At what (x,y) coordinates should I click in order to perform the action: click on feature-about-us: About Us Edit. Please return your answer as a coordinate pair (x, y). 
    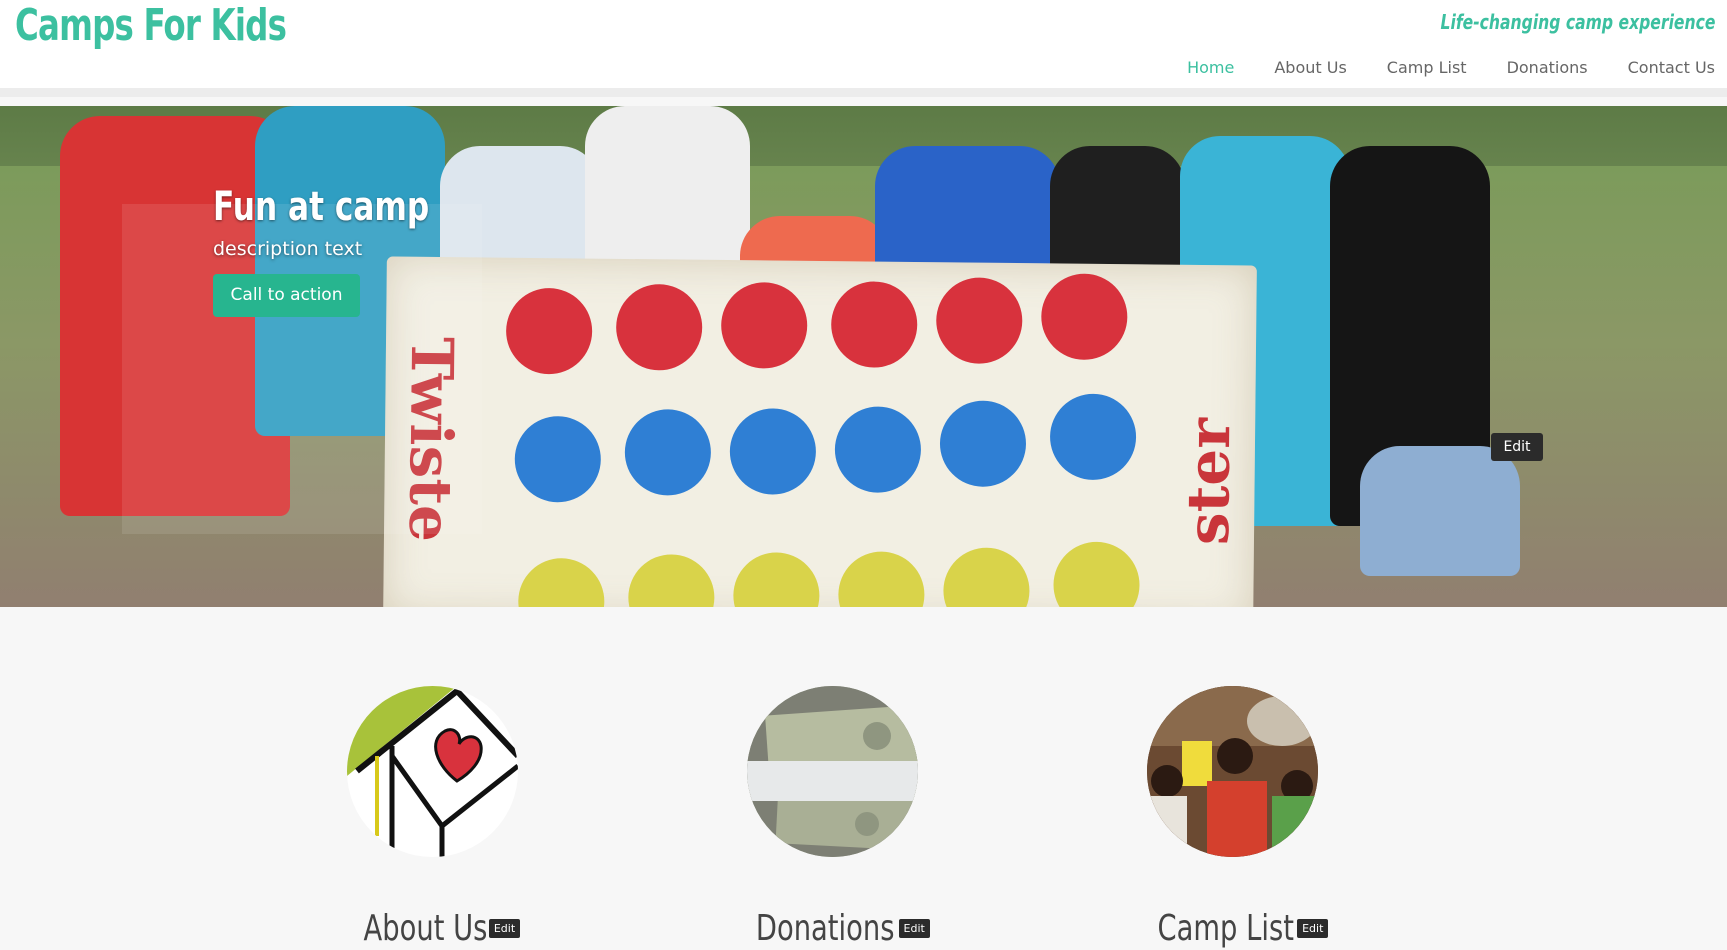
    Looking at the image, I should click on (432, 817).